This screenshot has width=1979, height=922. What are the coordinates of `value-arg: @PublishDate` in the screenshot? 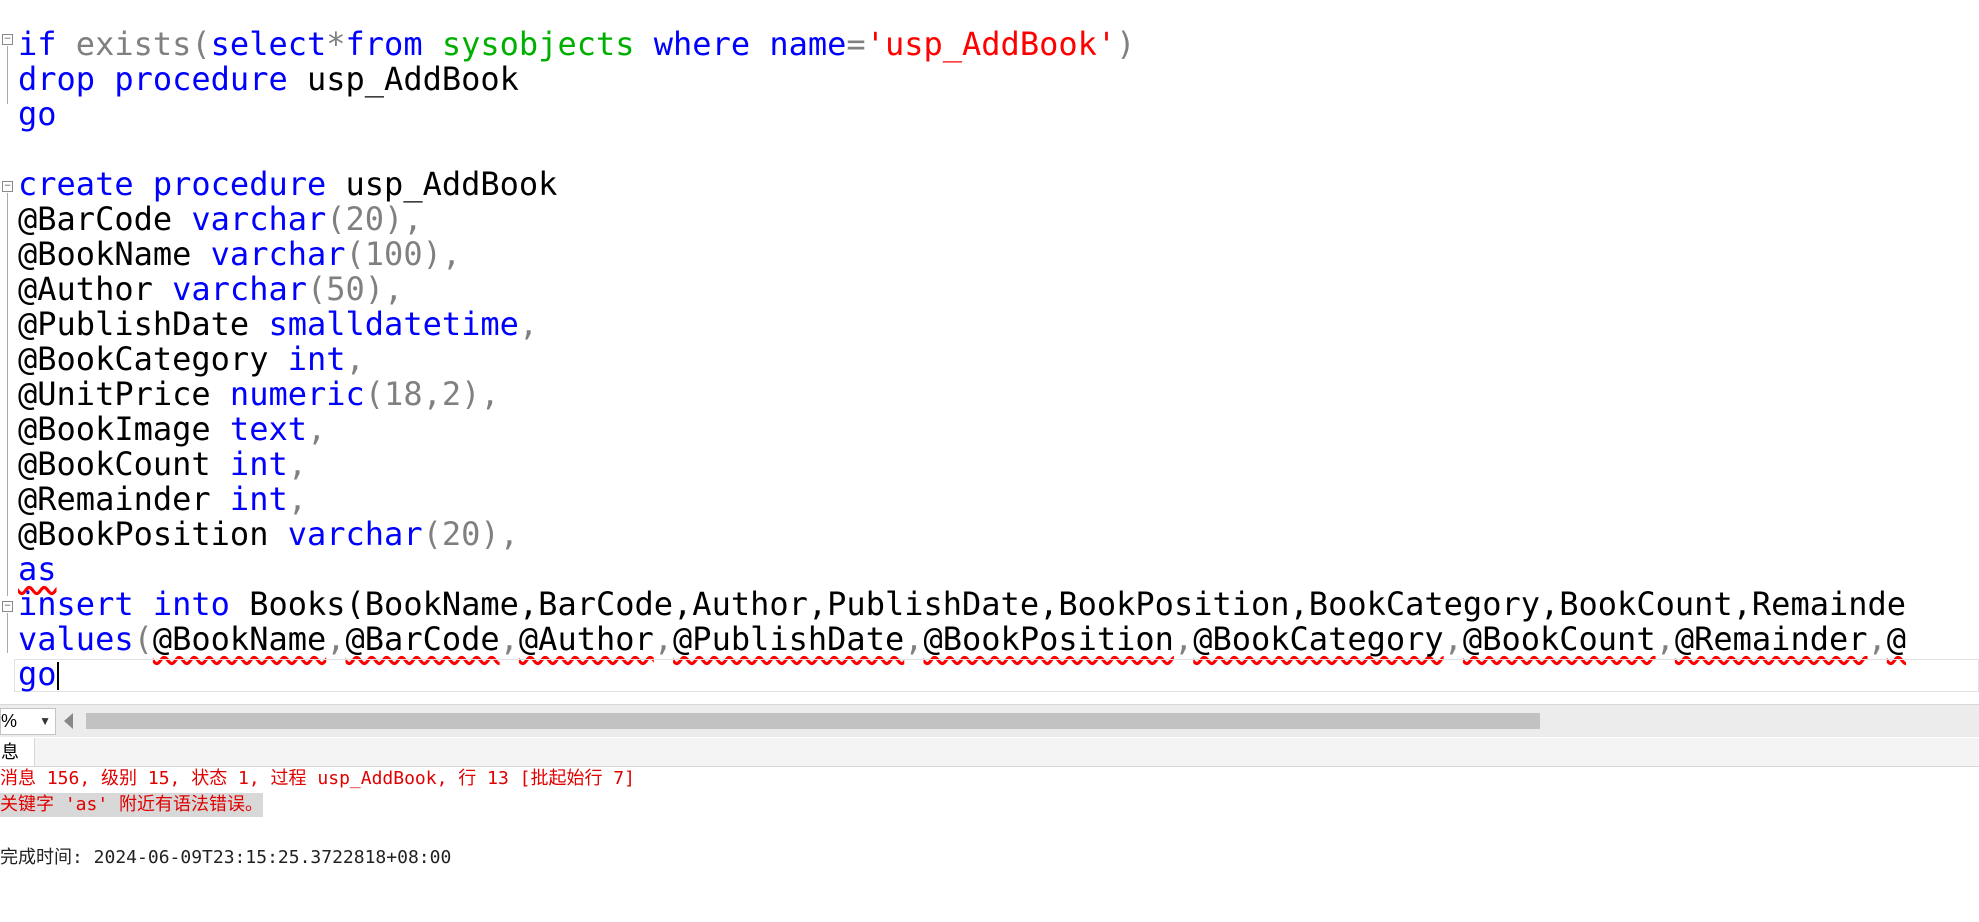 It's located at (789, 639).